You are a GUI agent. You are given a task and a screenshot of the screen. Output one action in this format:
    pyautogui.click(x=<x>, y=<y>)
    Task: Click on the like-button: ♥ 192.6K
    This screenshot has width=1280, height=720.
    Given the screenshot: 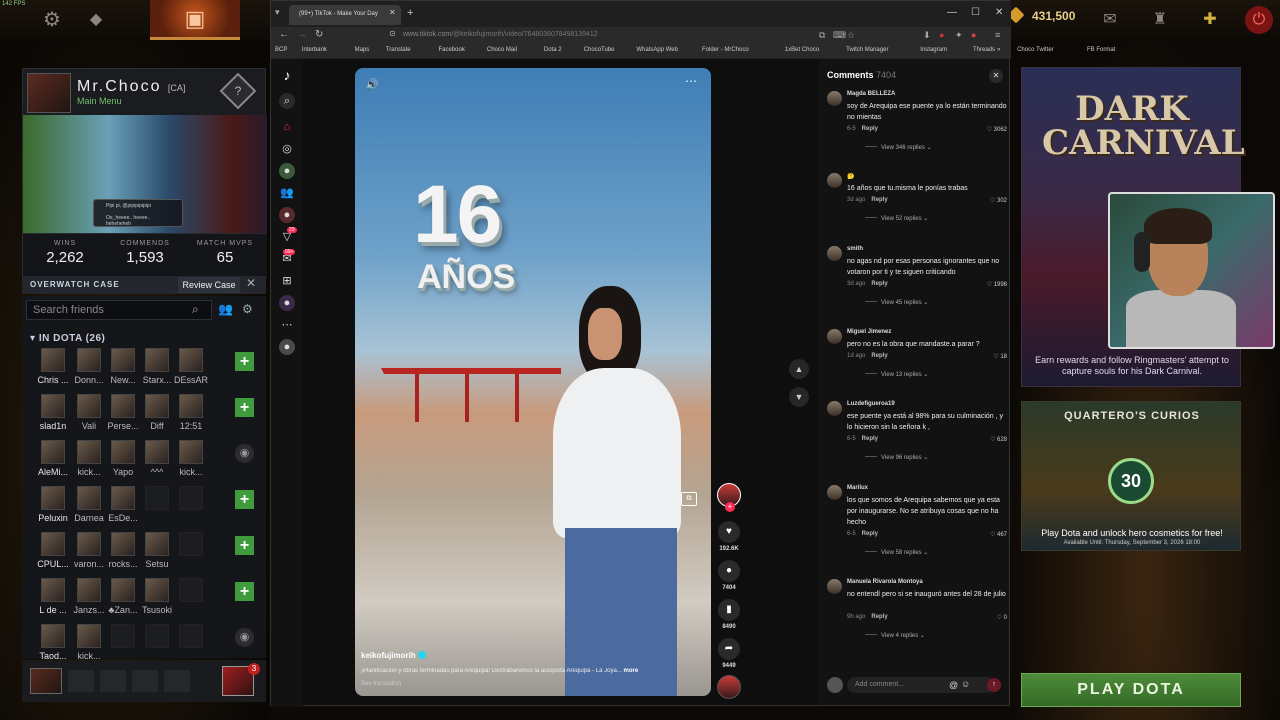 What is the action you would take?
    pyautogui.click(x=729, y=536)
    